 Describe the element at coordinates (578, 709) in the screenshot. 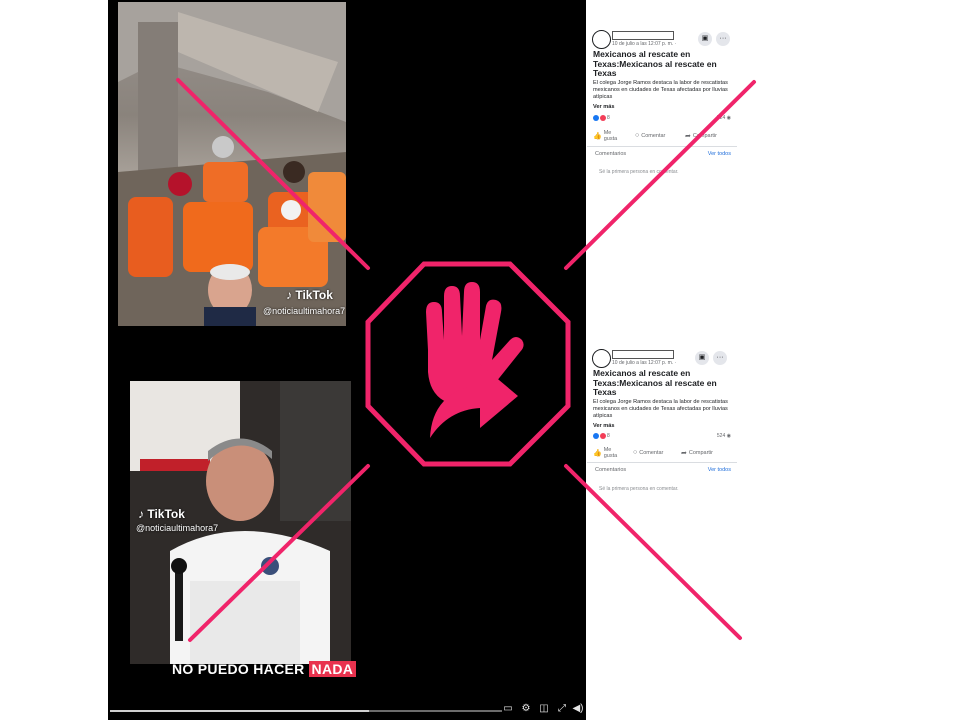

I see `volume-icon: ◀)` at that location.